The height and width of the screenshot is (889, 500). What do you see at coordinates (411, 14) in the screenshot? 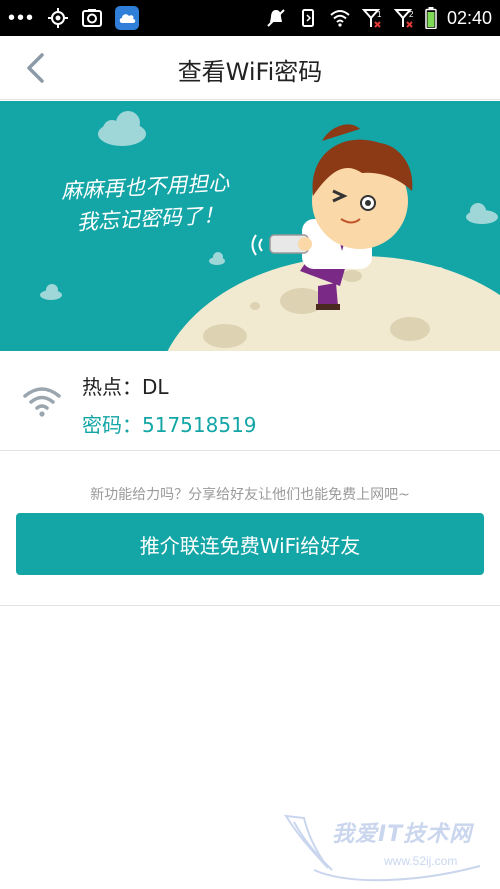
I see `svg-text: 2` at bounding box center [411, 14].